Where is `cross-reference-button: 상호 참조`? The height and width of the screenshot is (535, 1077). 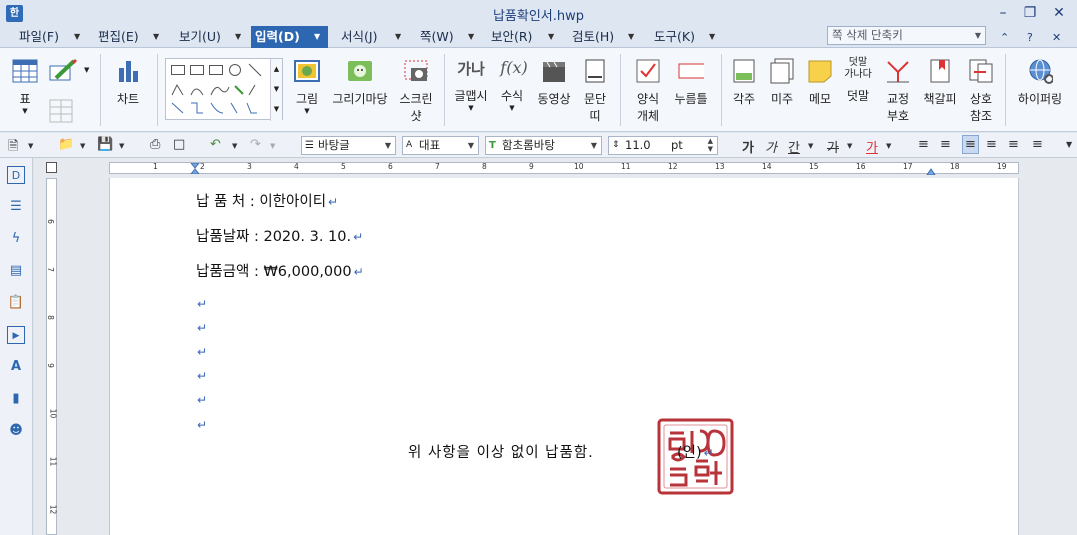 cross-reference-button: 상호 참조 is located at coordinates (981, 91).